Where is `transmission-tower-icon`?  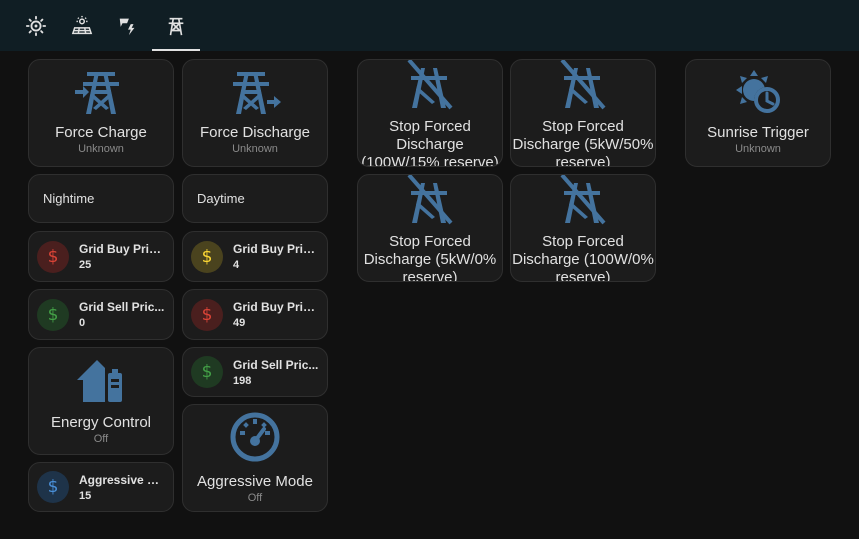
transmission-tower-icon is located at coordinates (176, 26).